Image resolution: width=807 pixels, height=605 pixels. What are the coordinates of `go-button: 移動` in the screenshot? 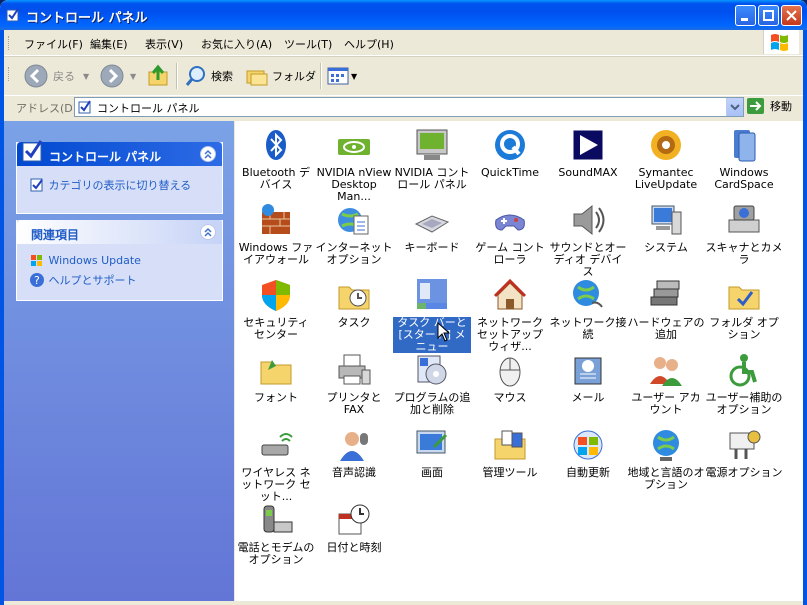 It's located at (769, 106).